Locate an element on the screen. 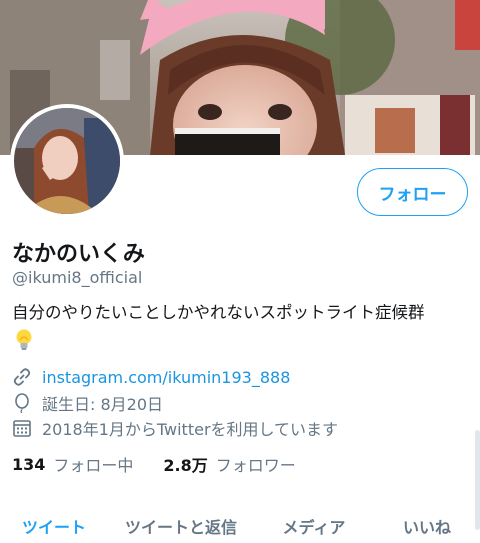  joined-row: 2018年1月からTwitterを利用しています is located at coordinates (175, 428).